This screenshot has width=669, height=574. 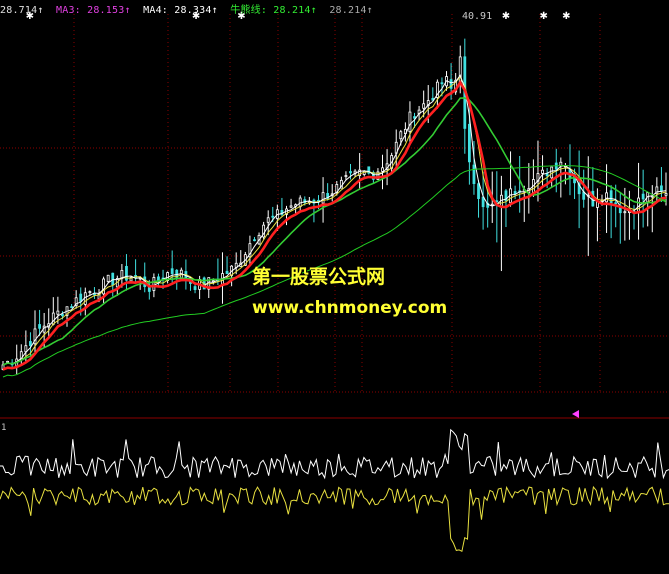 What do you see at coordinates (334, 519) in the screenshot?
I see `oscillator-yellow-line` at bounding box center [334, 519].